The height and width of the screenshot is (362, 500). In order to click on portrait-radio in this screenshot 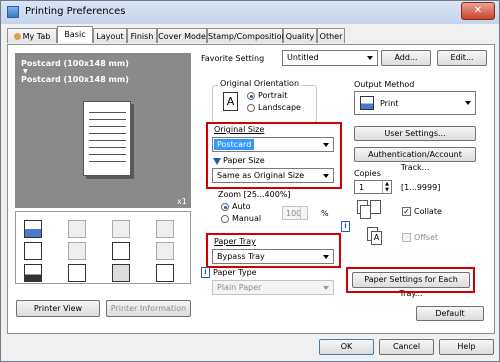, I will do `click(251, 96)`.